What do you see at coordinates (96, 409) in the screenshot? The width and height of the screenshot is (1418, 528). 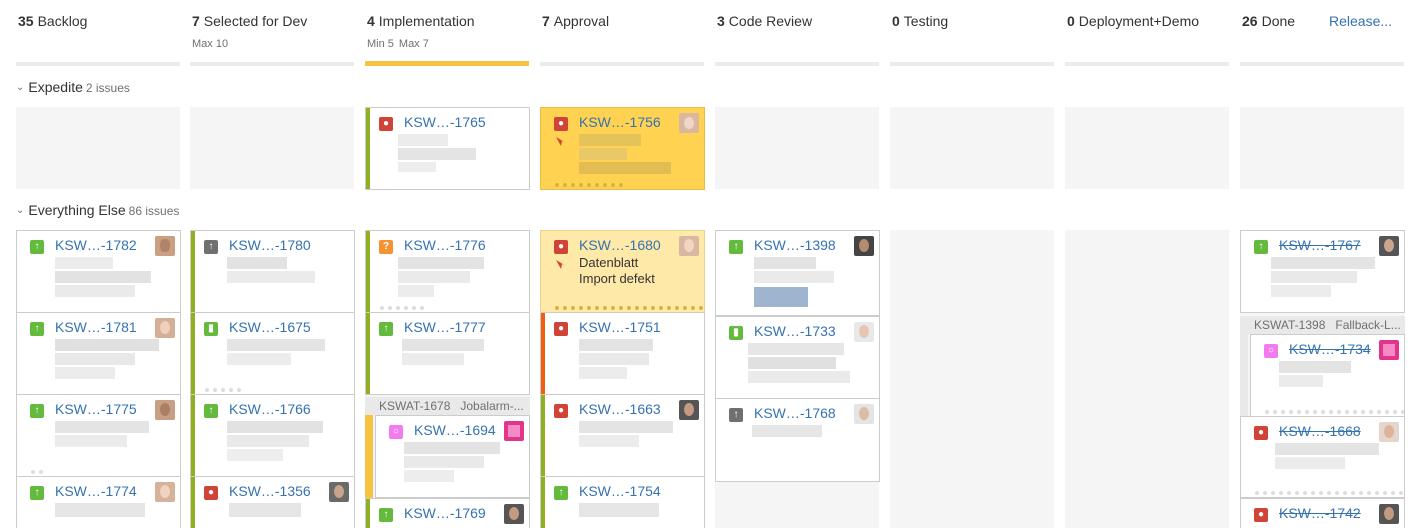 I see `issue-key-link: KSW…-1775` at bounding box center [96, 409].